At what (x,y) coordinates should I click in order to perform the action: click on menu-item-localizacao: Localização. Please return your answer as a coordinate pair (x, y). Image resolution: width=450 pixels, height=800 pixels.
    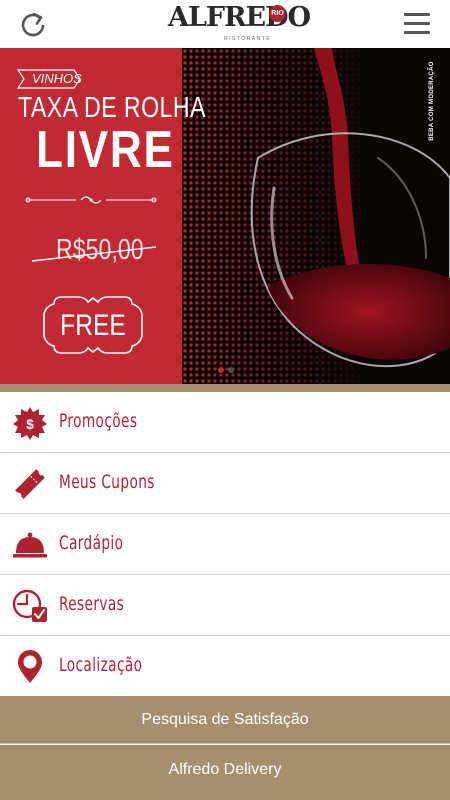
    Looking at the image, I should click on (225, 666).